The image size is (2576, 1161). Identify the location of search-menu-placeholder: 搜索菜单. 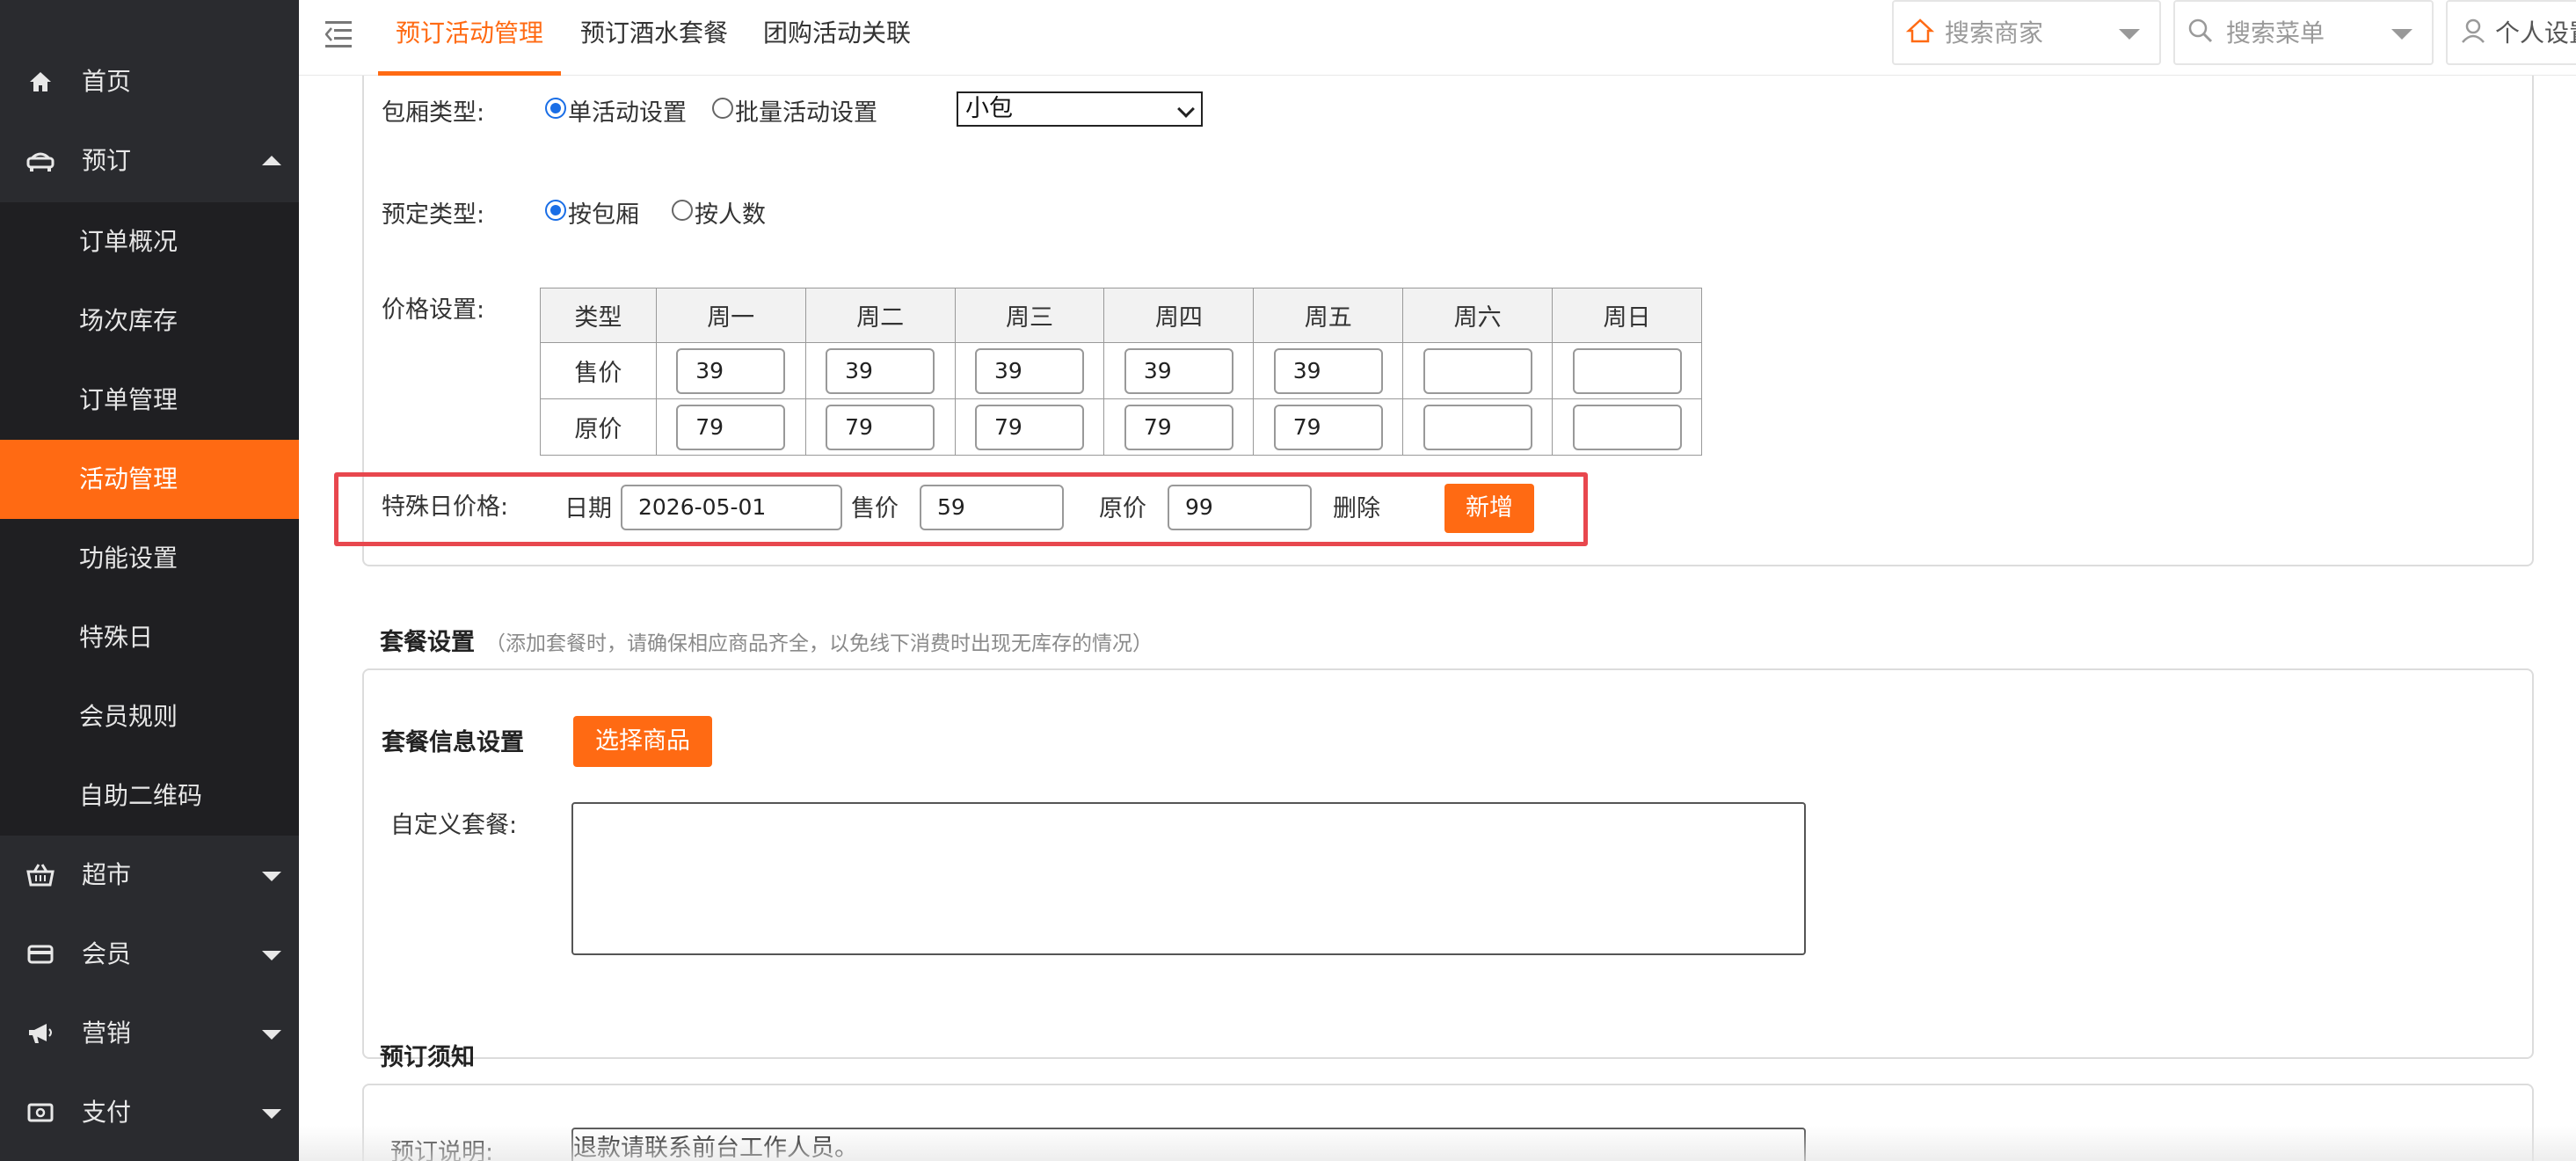
(2275, 32).